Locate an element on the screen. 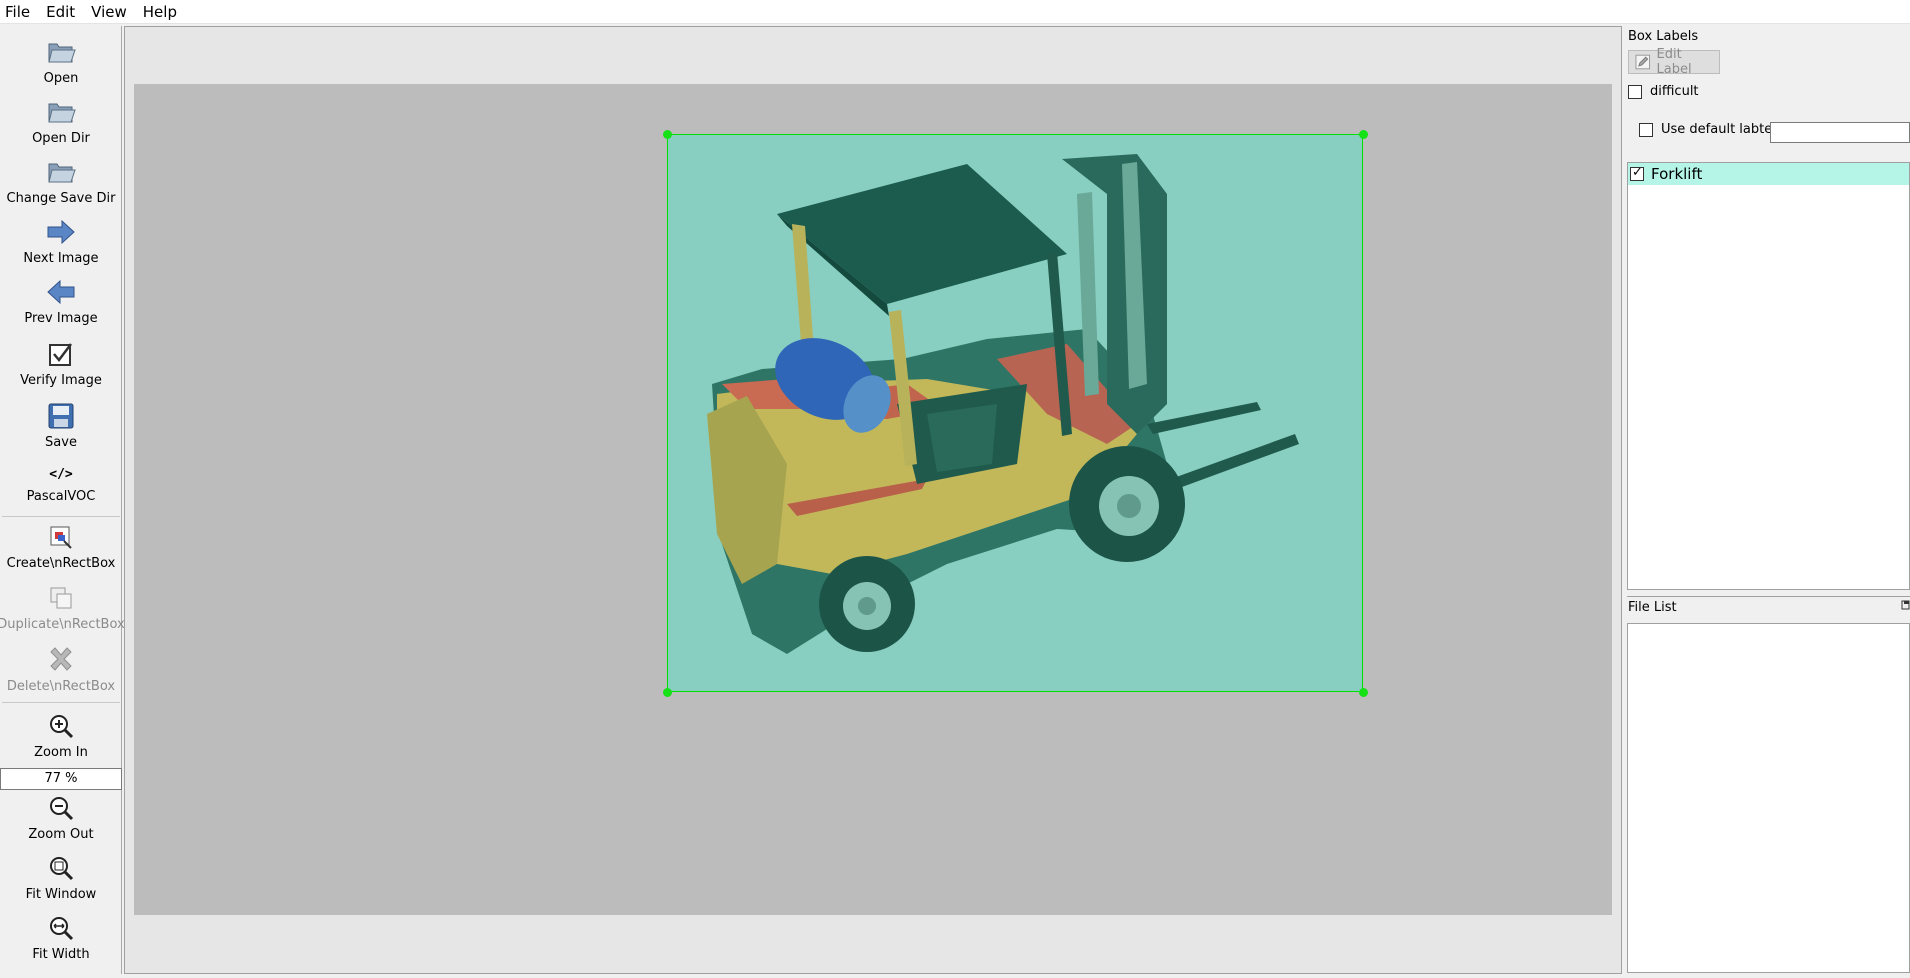 The width and height of the screenshot is (1910, 978). label-item-text: Forklift is located at coordinates (1677, 174).